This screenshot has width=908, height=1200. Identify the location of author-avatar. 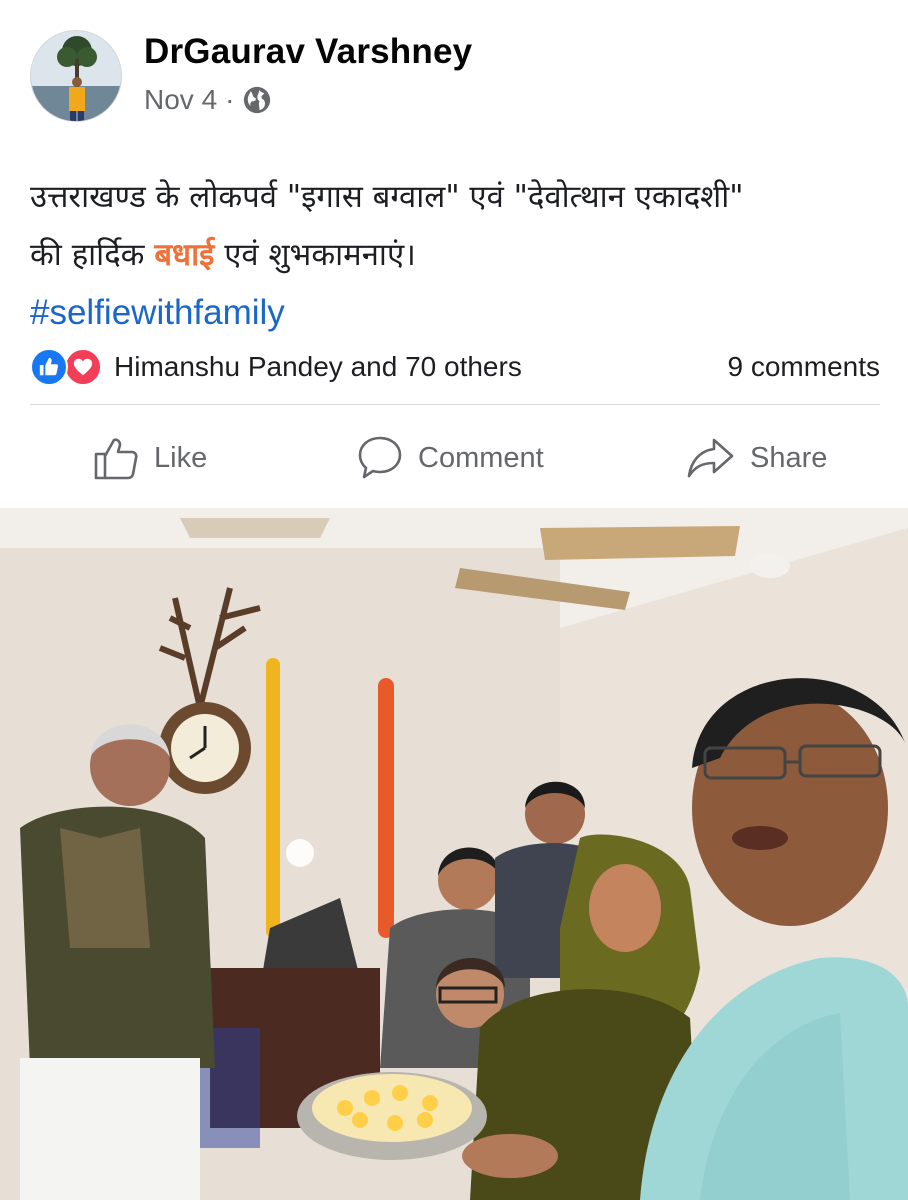
(76, 76).